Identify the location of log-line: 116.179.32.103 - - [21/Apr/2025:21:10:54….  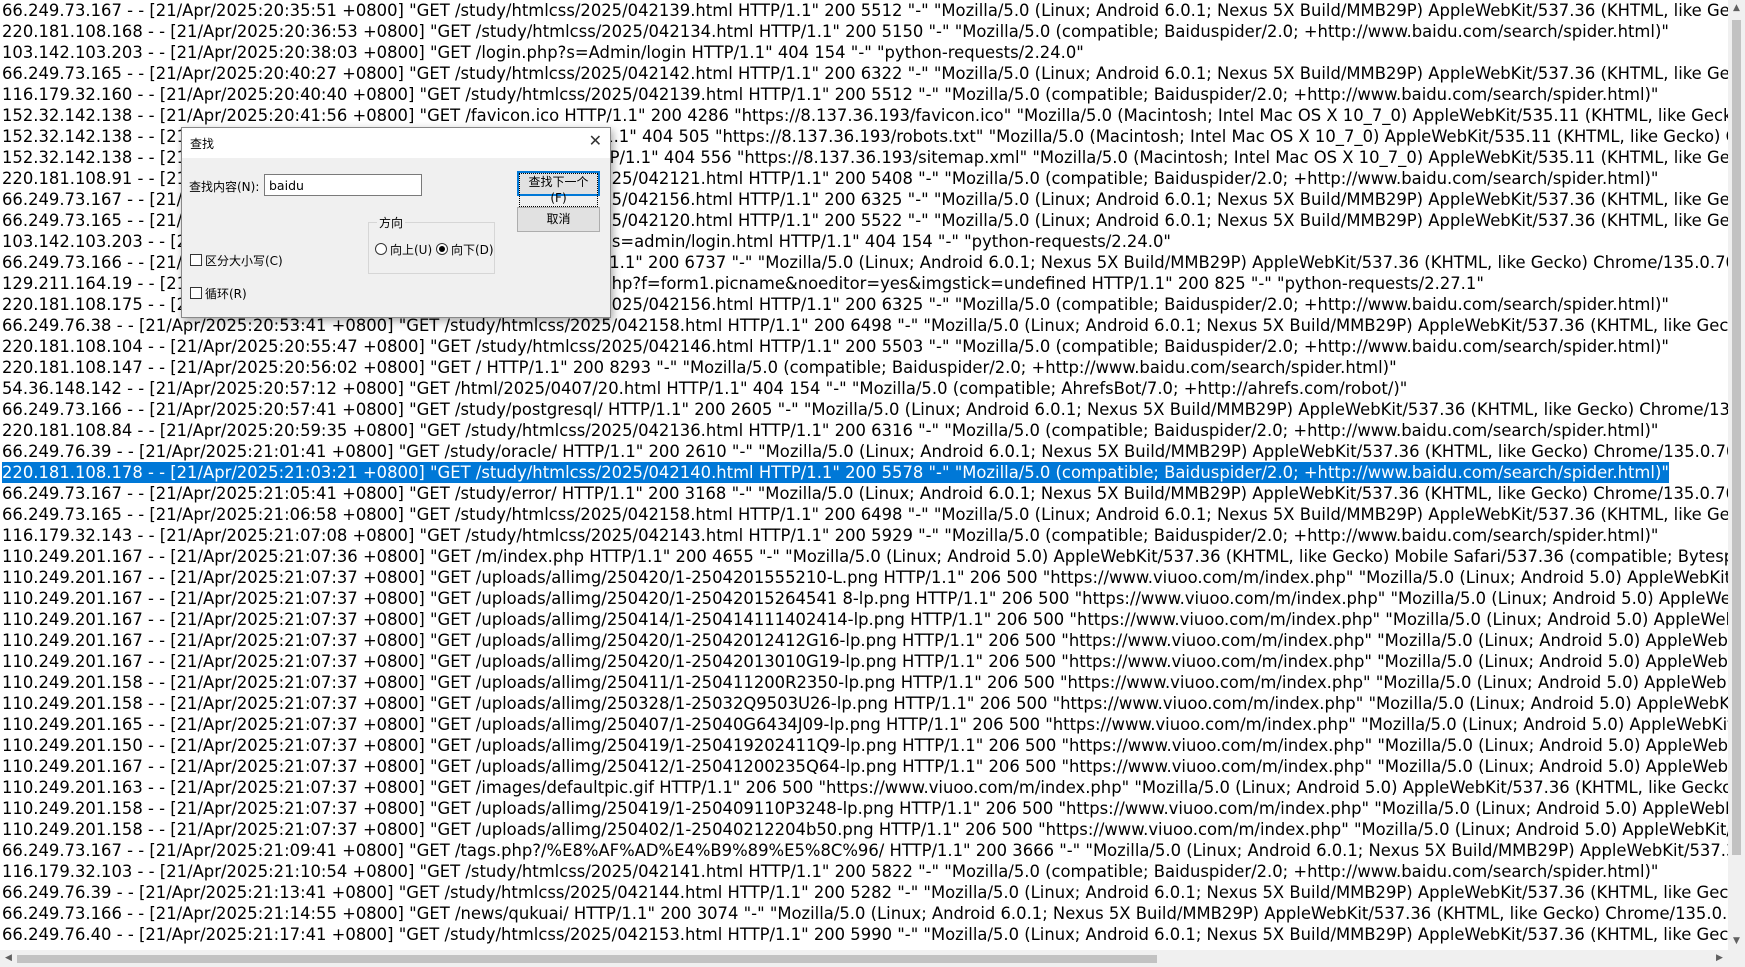
(830, 871).